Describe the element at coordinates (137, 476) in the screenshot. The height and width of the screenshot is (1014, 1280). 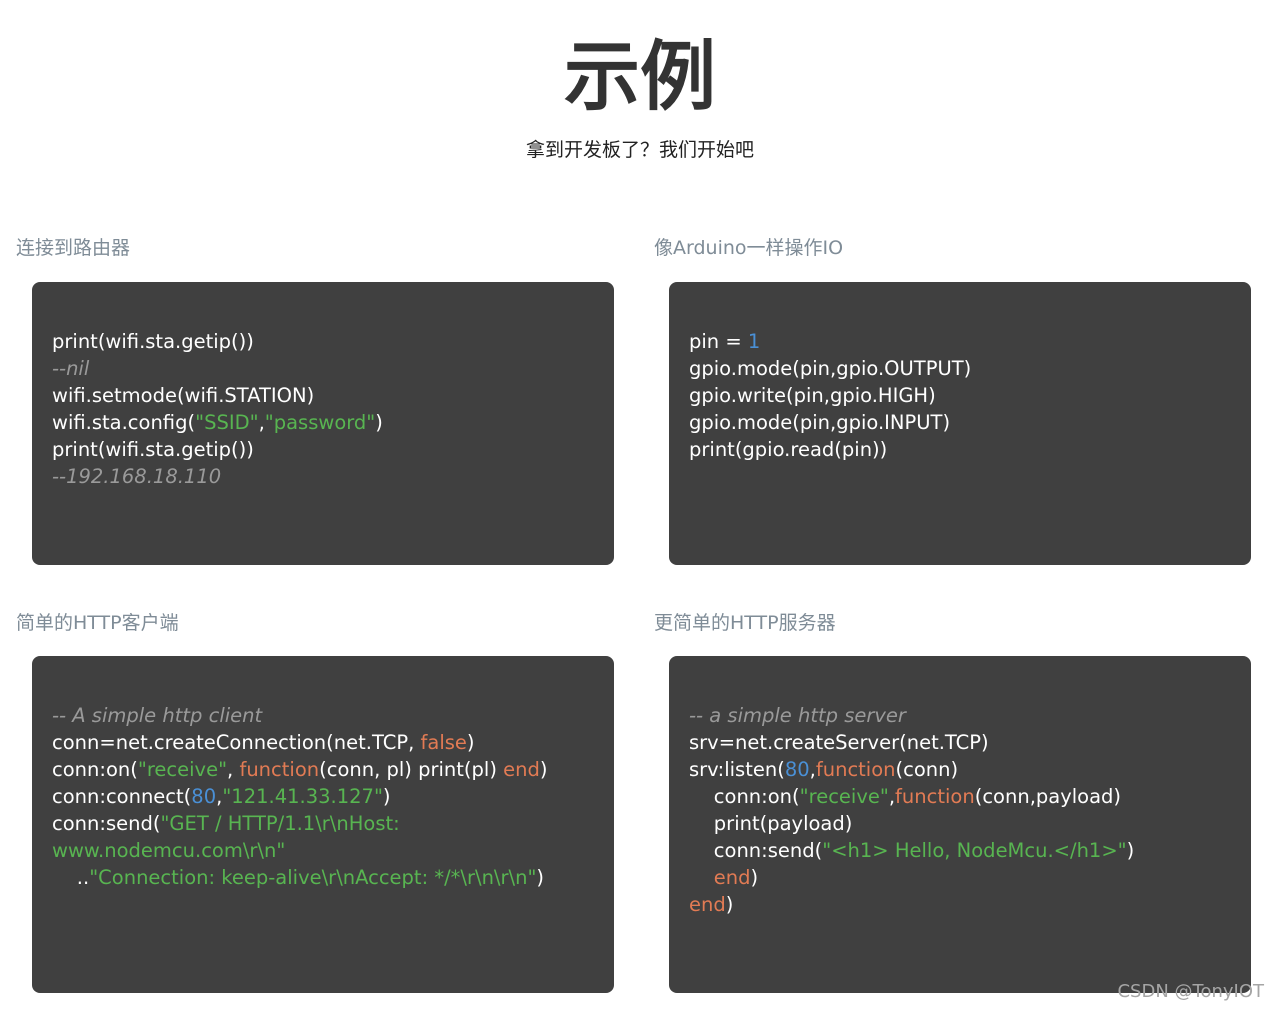
I see `code-token: --192.168.18.110` at that location.